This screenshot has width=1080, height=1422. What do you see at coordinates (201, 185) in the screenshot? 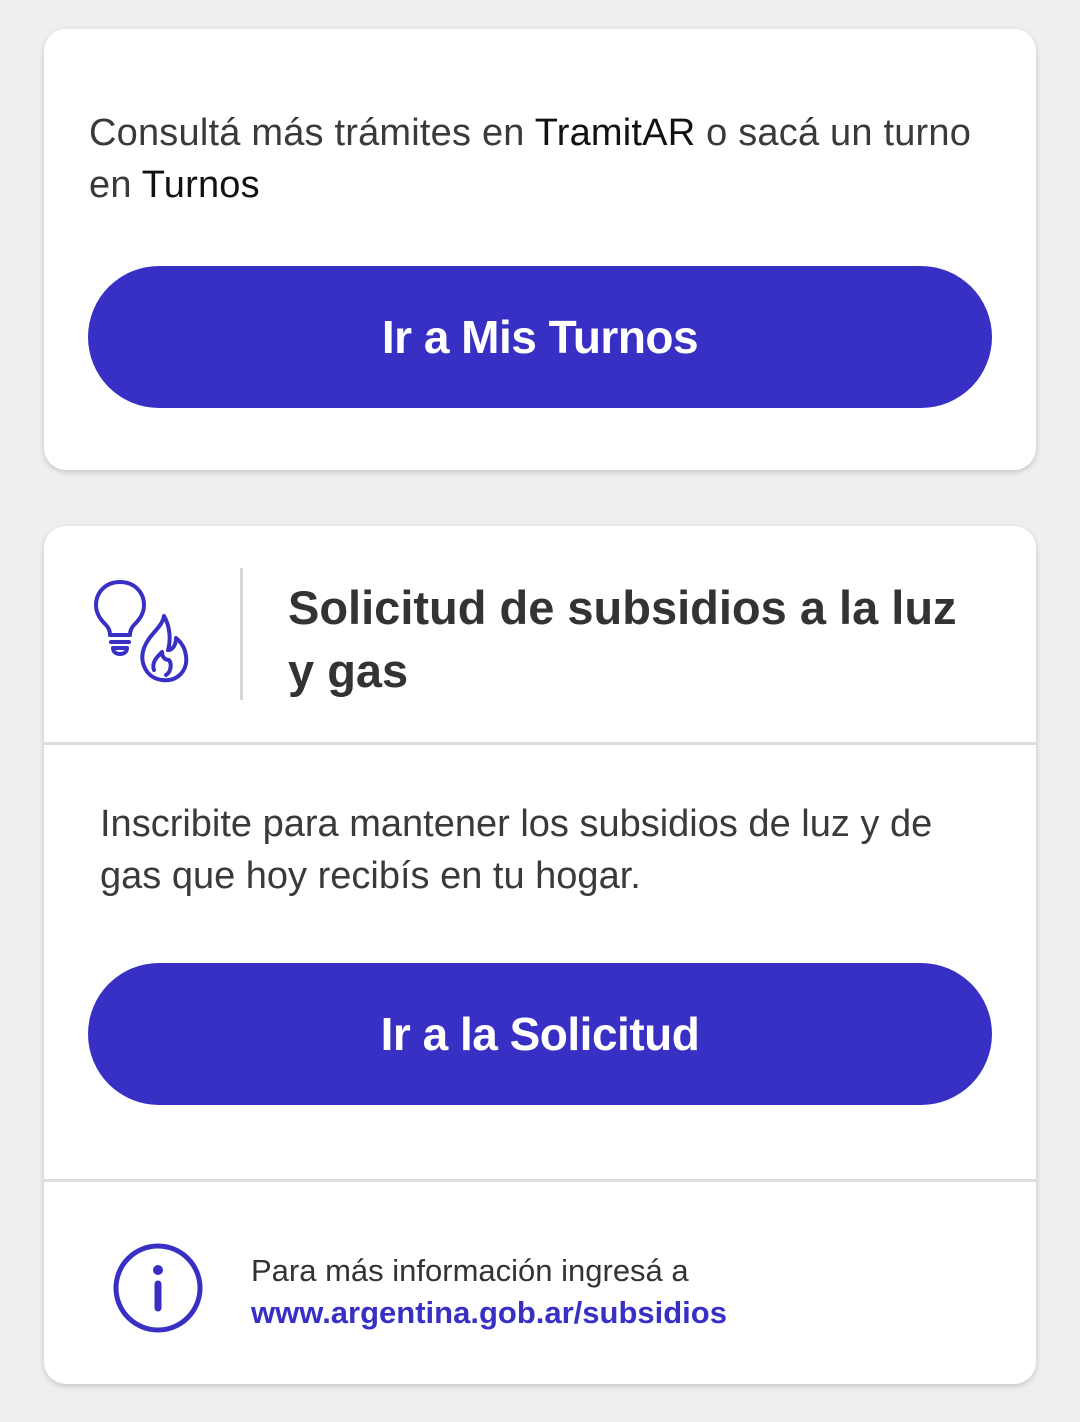
I see `turnos-link: Turnos` at bounding box center [201, 185].